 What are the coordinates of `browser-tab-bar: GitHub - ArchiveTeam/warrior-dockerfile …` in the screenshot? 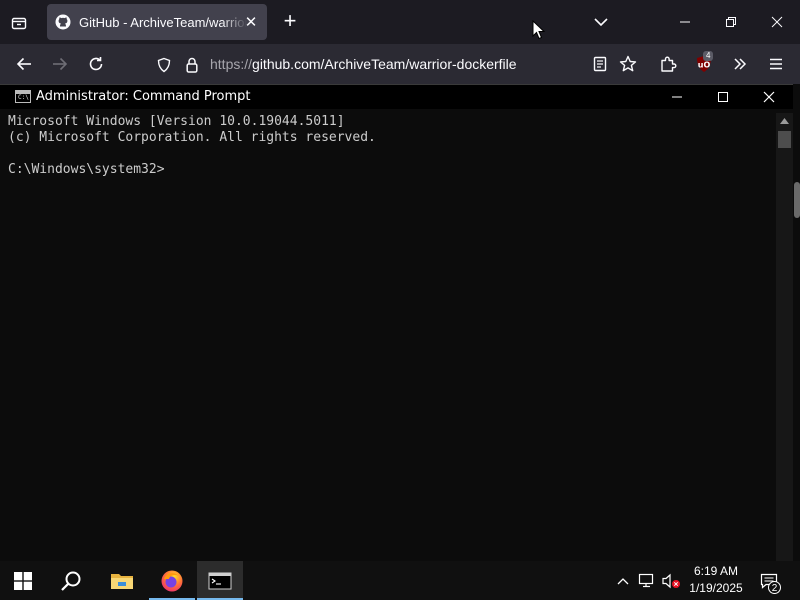 It's located at (400, 22).